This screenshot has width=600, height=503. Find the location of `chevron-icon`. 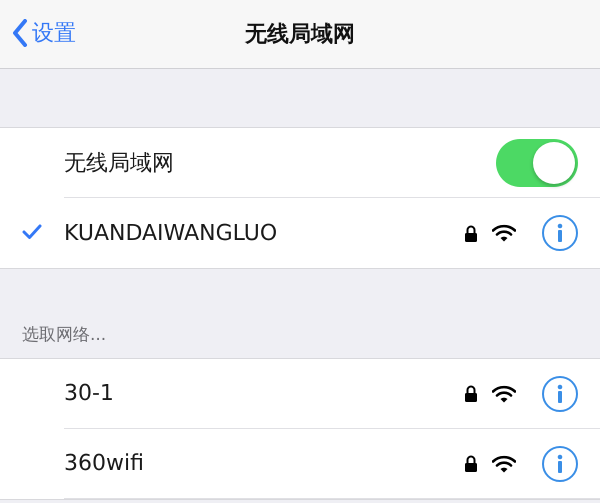

chevron-icon is located at coordinates (20, 33).